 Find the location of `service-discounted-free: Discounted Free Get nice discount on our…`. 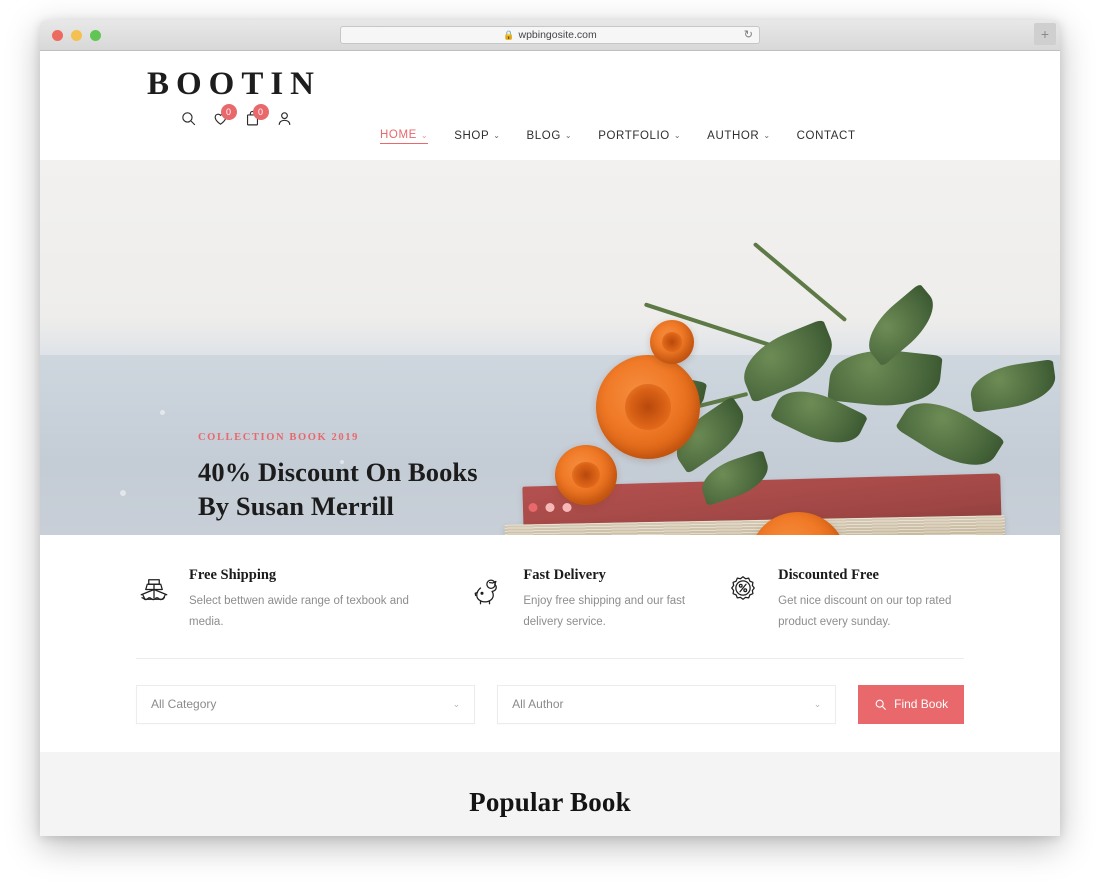

service-discounted-free: Discounted Free Get nice discount on our… is located at coordinates (844, 600).